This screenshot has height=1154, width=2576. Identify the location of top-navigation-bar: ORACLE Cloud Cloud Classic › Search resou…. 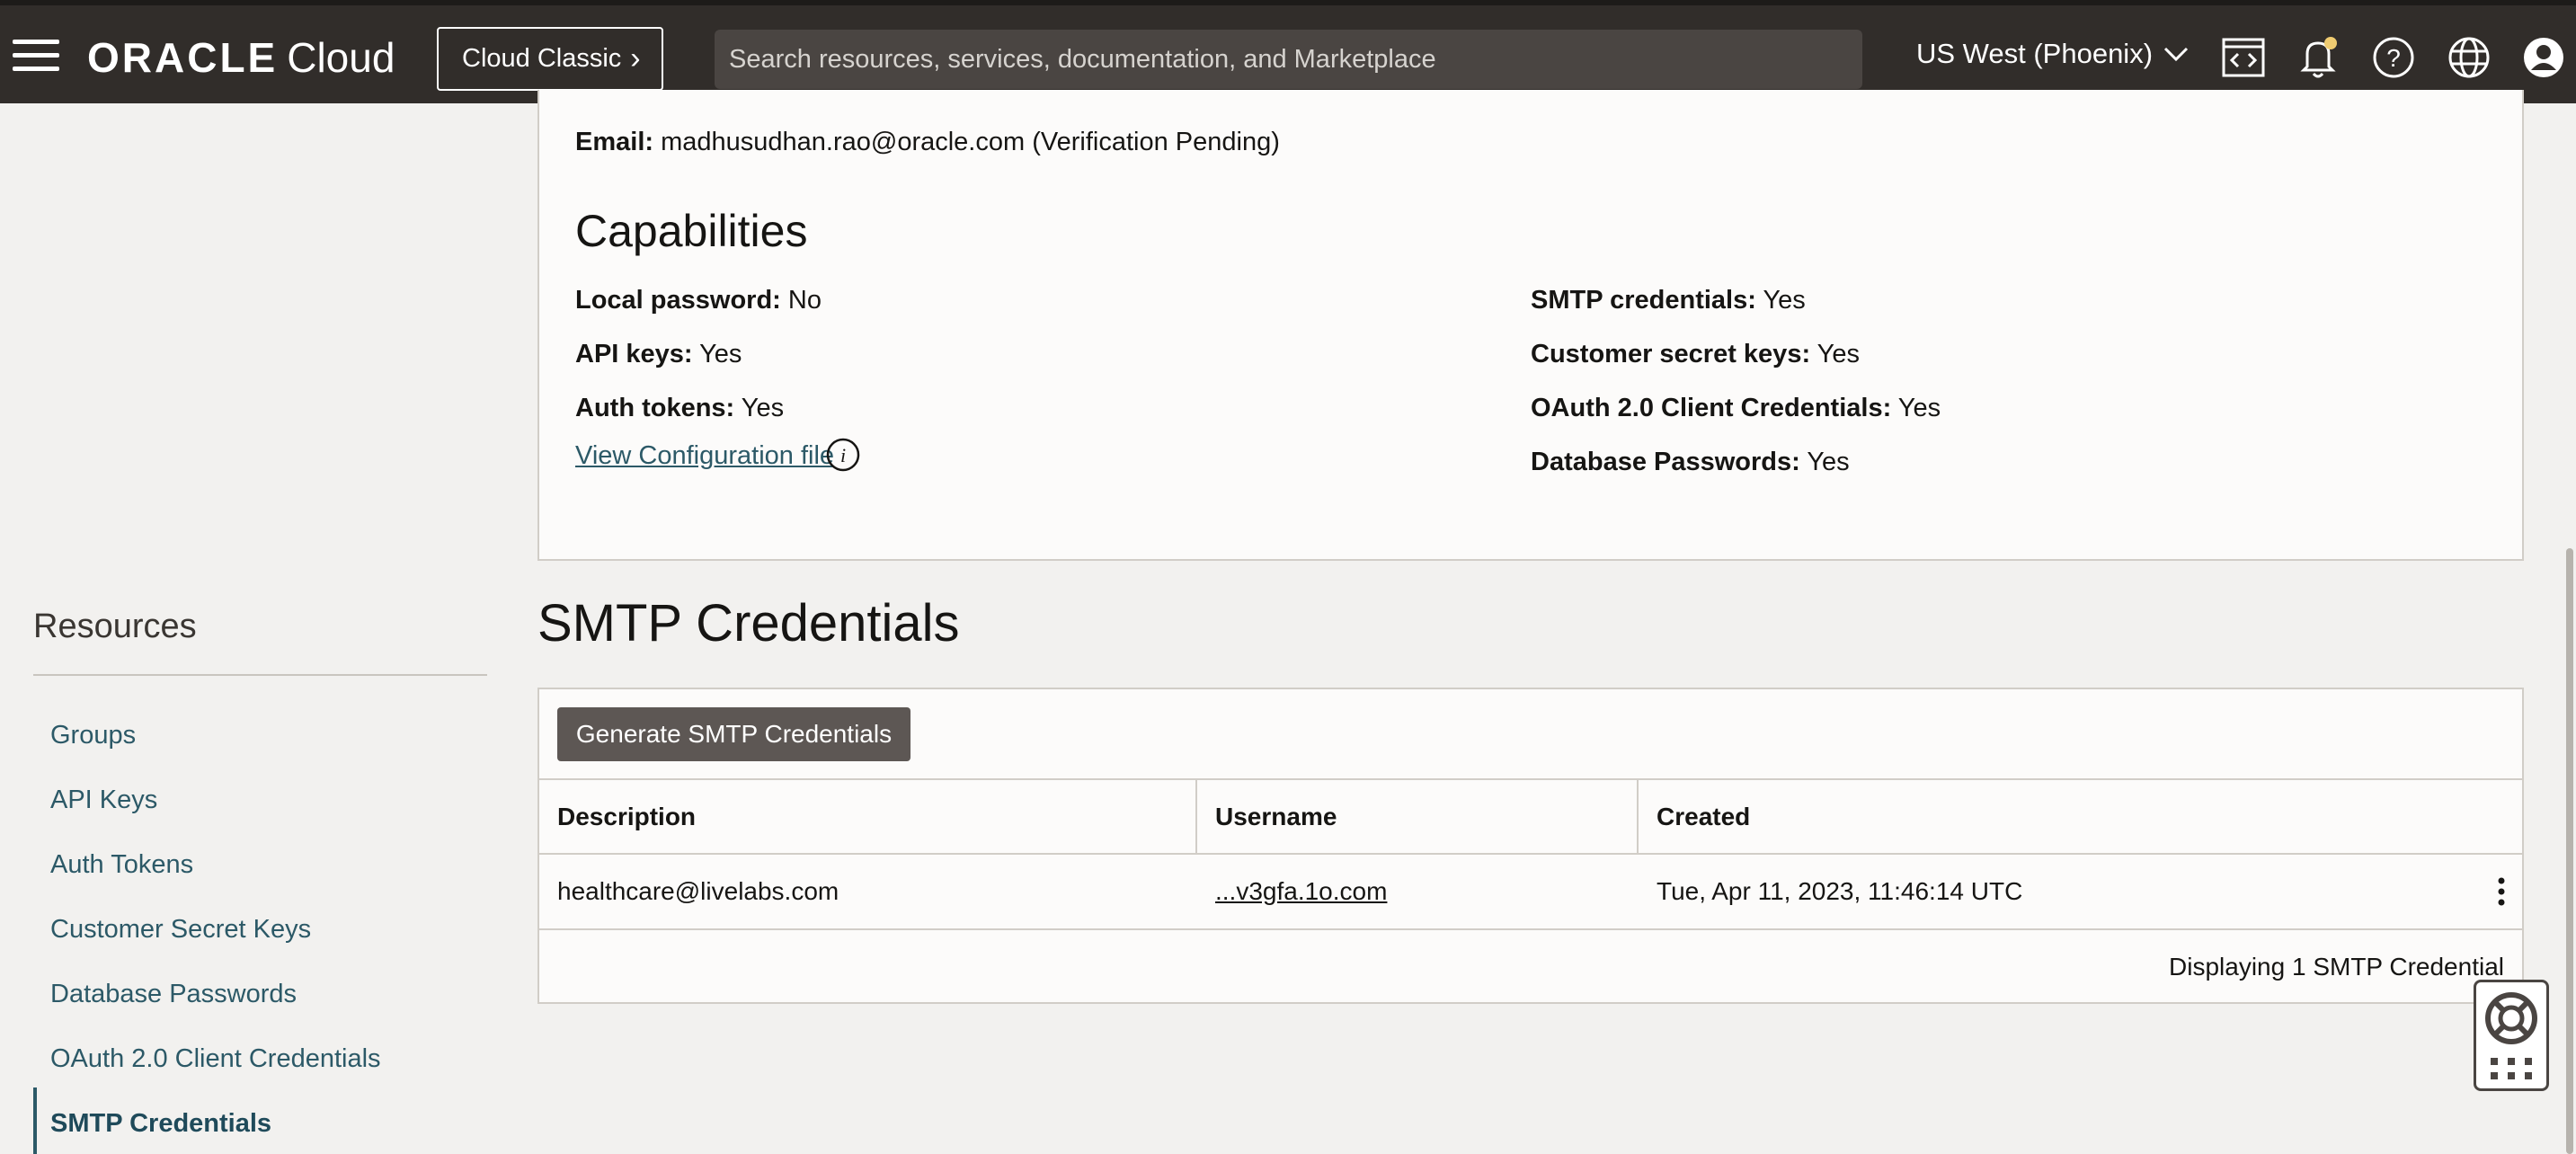
(1288, 51).